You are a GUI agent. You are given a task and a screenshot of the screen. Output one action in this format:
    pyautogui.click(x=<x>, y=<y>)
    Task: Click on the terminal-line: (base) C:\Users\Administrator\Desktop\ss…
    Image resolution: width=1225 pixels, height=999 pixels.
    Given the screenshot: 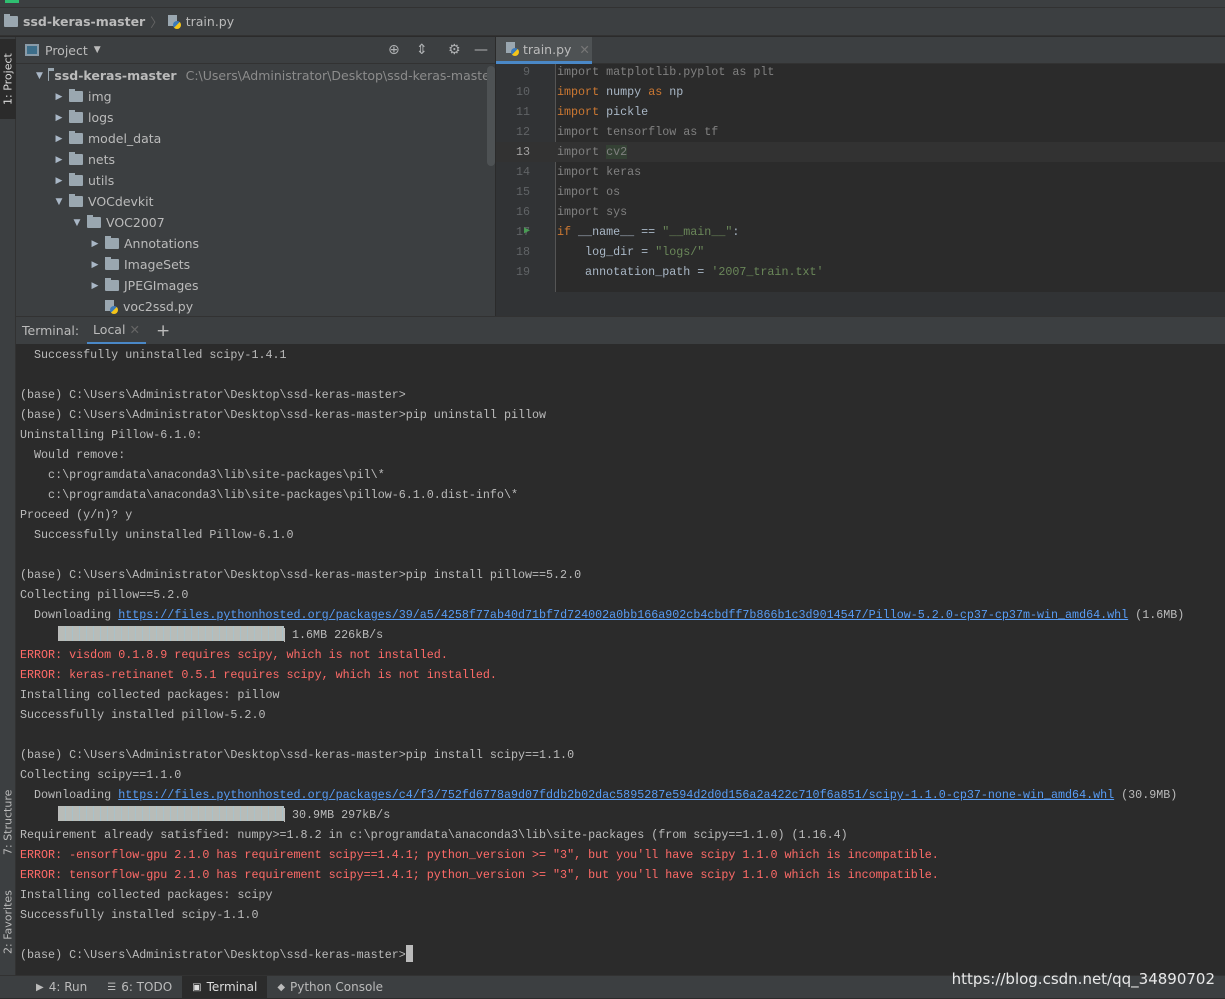 What is the action you would take?
    pyautogui.click(x=620, y=755)
    